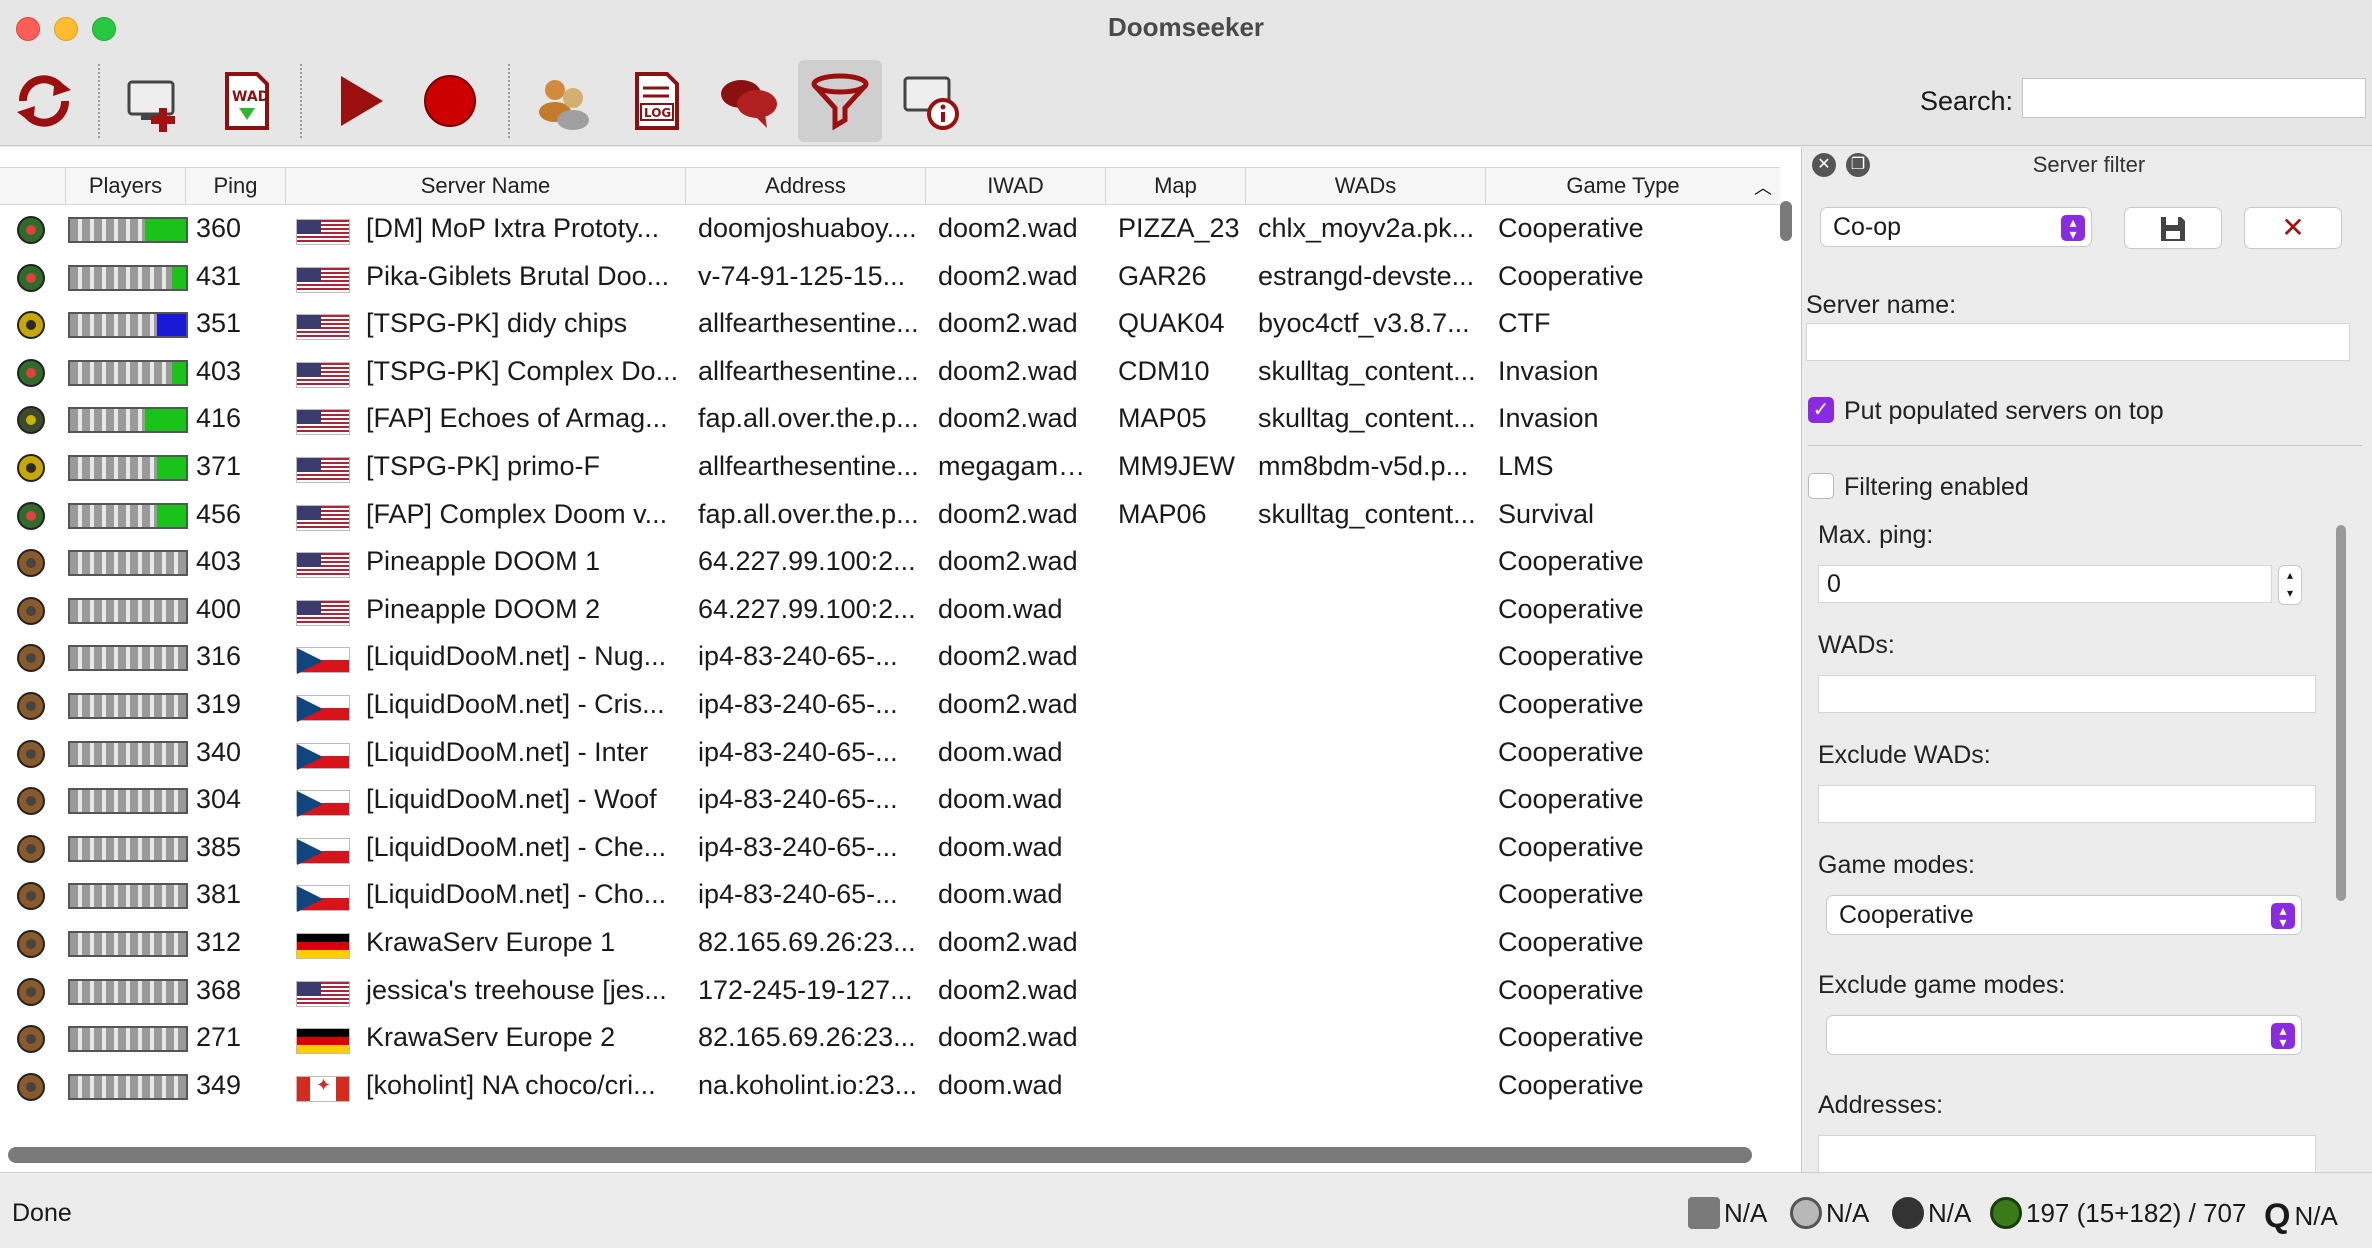  What do you see at coordinates (2290, 585) in the screenshot?
I see `max-ping-stepper: ▴ ▾` at bounding box center [2290, 585].